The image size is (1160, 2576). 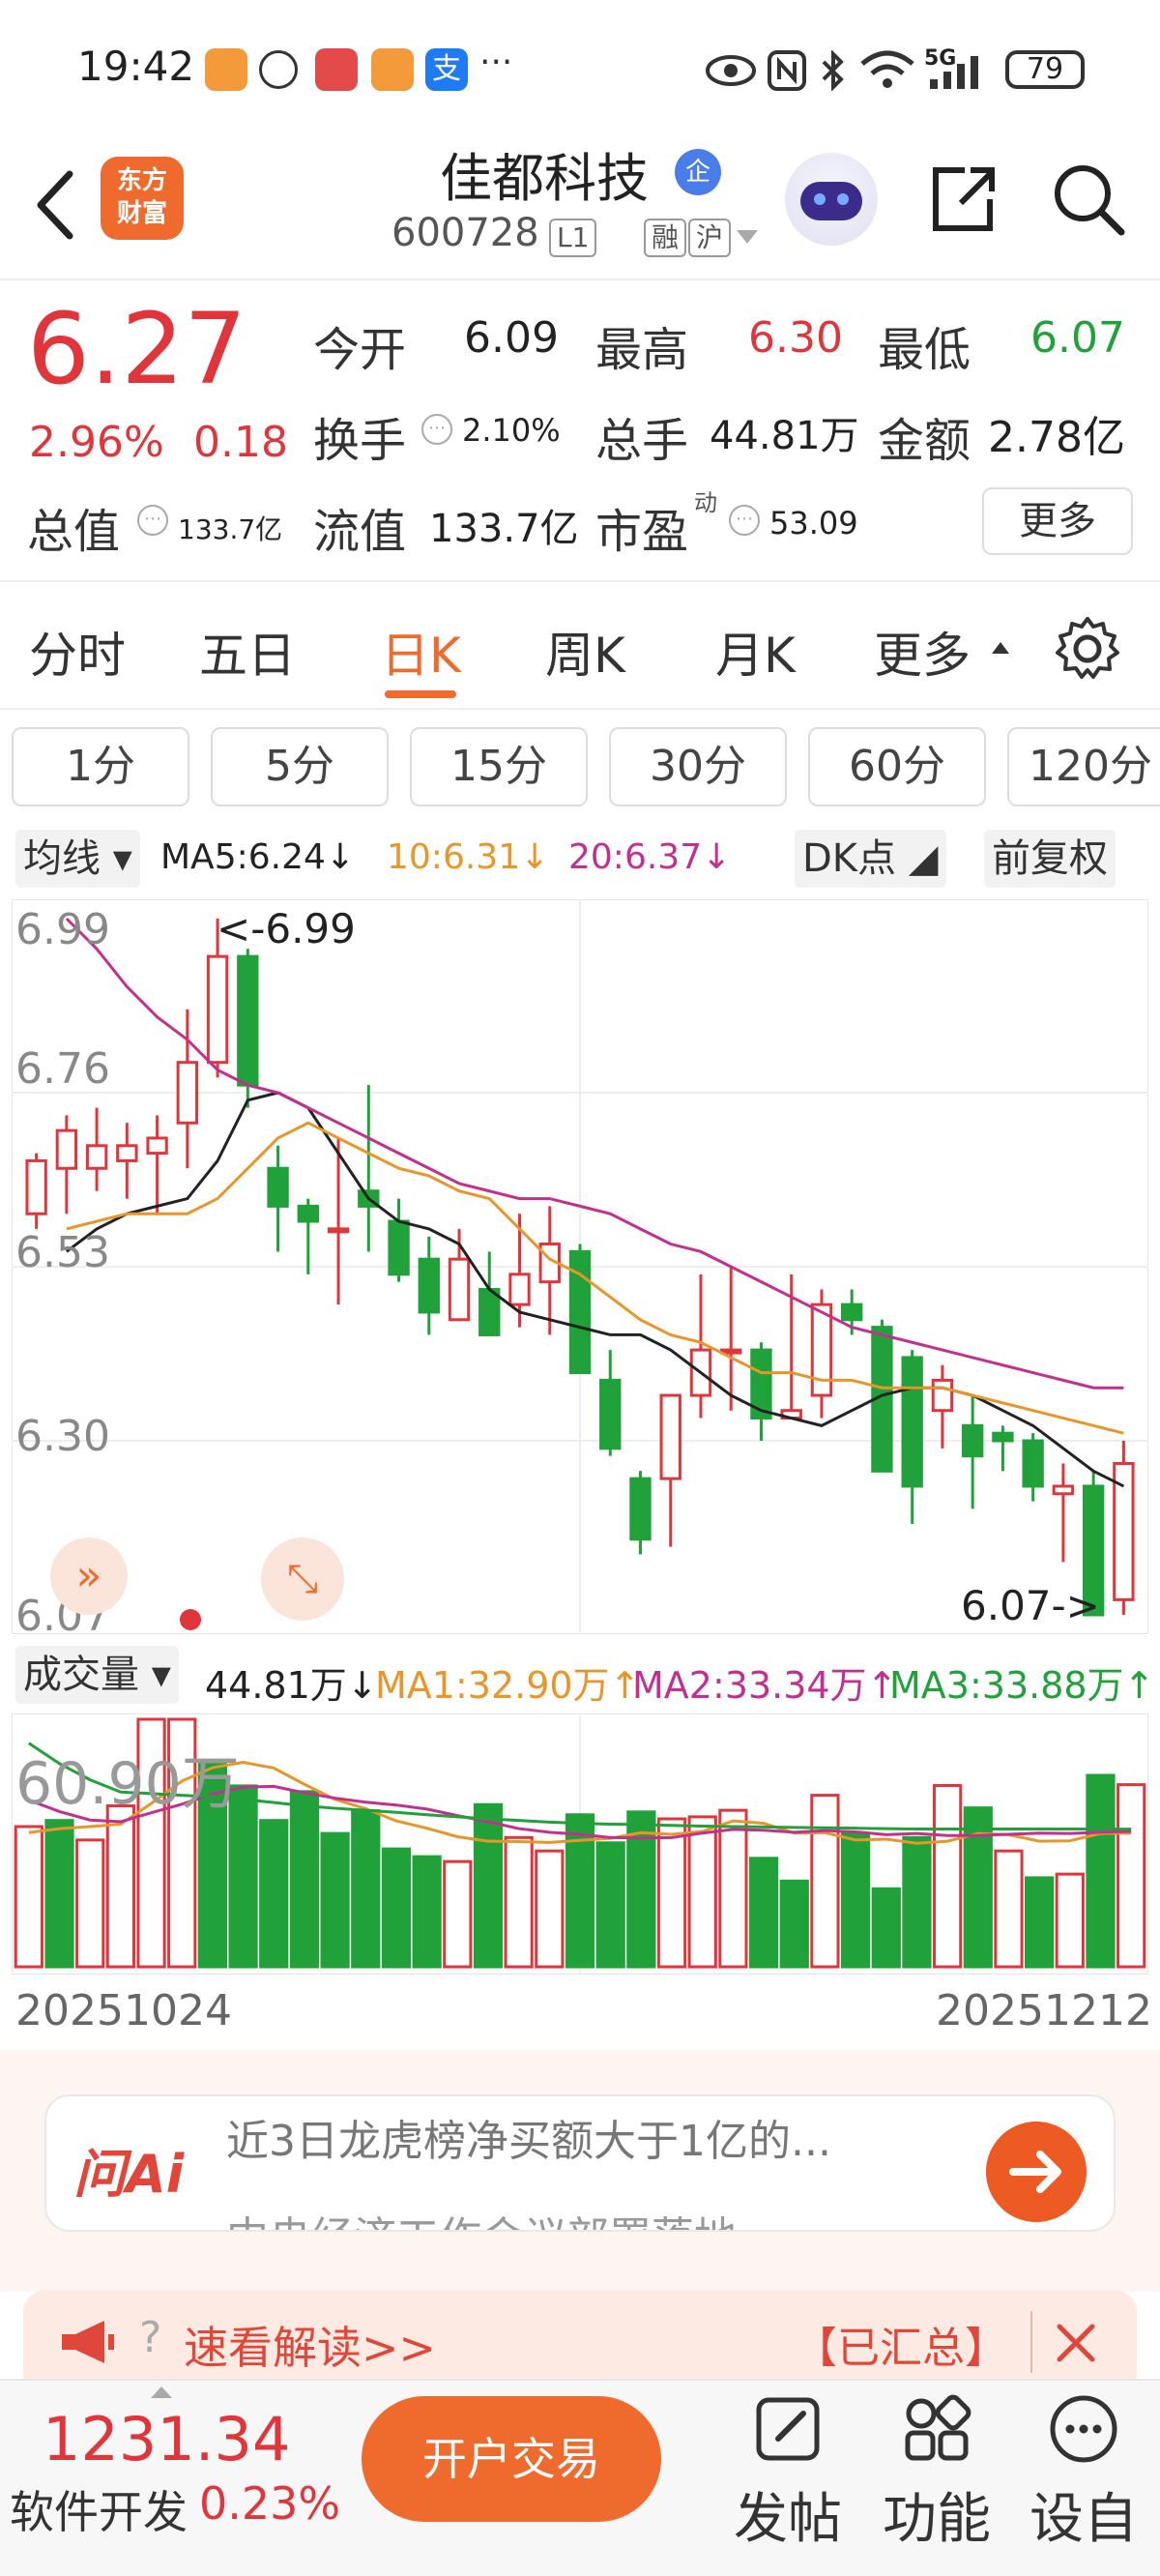 I want to click on ai-suggestion-2: 中央经济工作会议部署落地, so click(x=481, y=2216).